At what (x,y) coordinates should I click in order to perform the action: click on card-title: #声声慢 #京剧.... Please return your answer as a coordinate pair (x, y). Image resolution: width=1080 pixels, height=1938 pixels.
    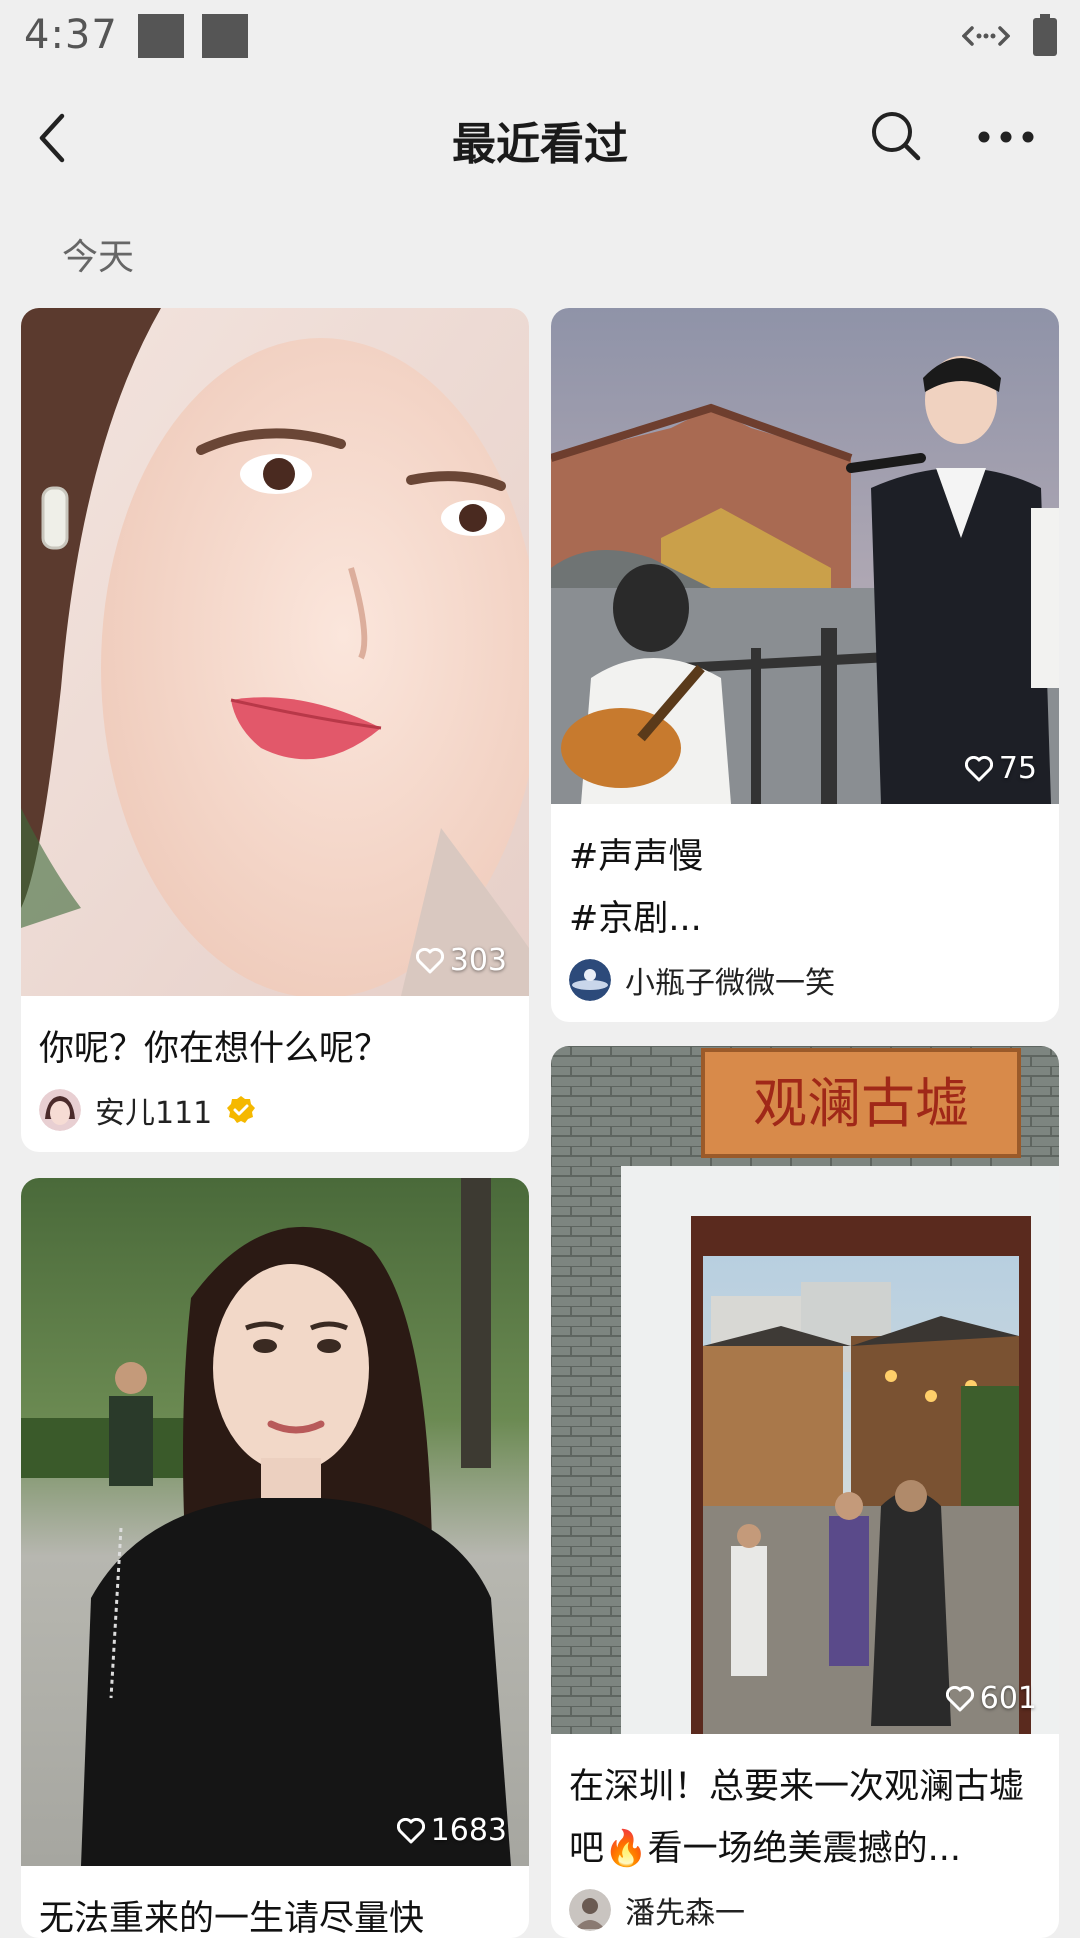
    Looking at the image, I should click on (805, 877).